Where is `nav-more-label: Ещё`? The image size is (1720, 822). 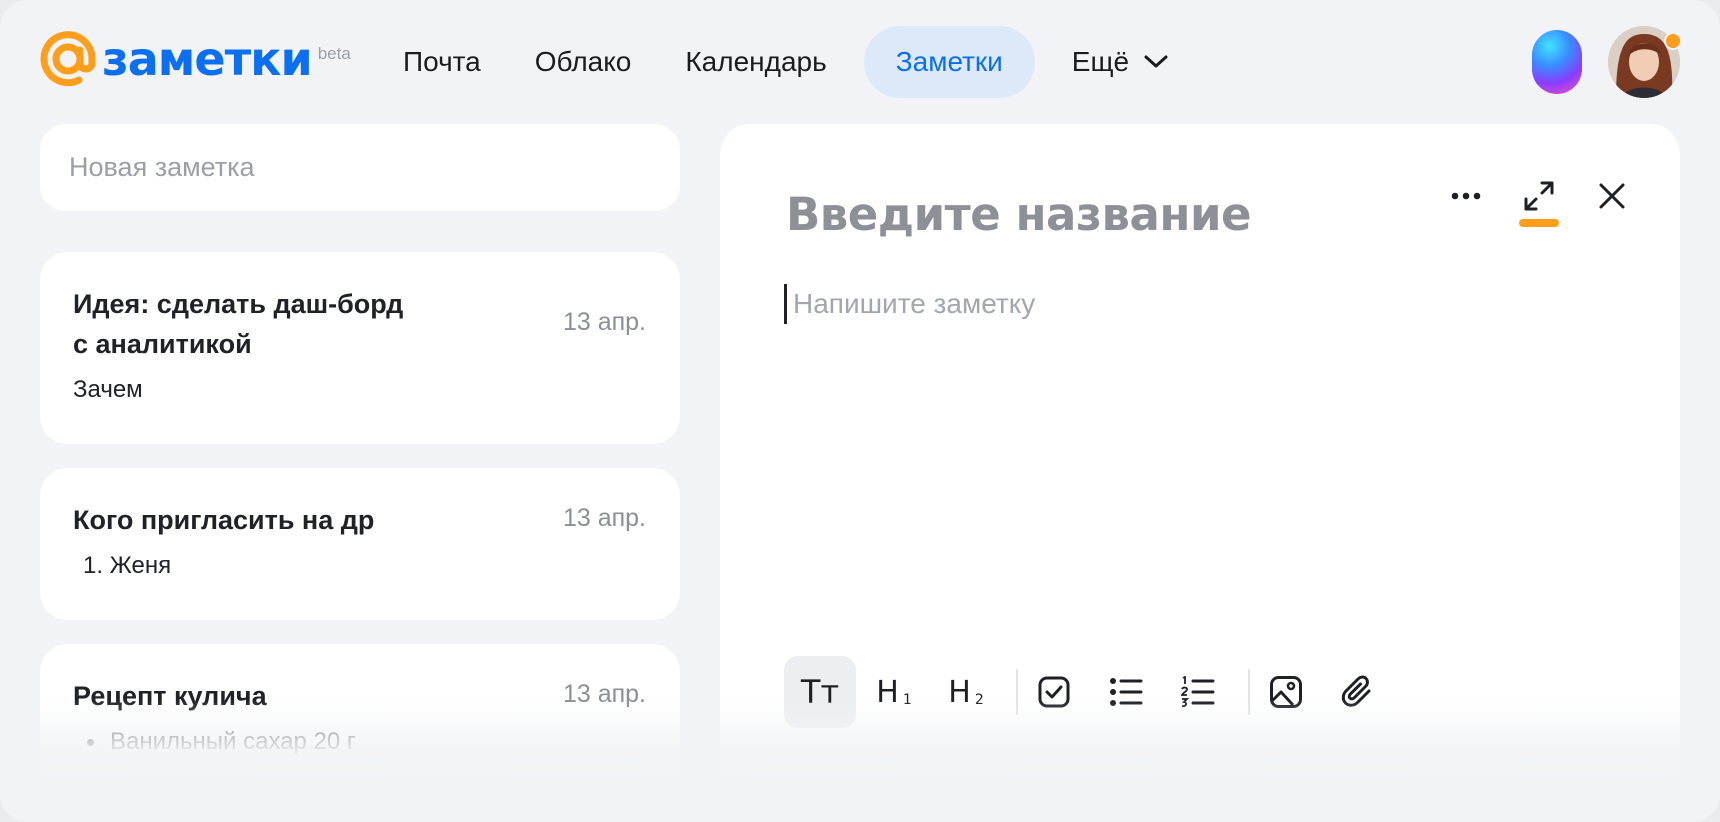 nav-more-label: Ещё is located at coordinates (1100, 61).